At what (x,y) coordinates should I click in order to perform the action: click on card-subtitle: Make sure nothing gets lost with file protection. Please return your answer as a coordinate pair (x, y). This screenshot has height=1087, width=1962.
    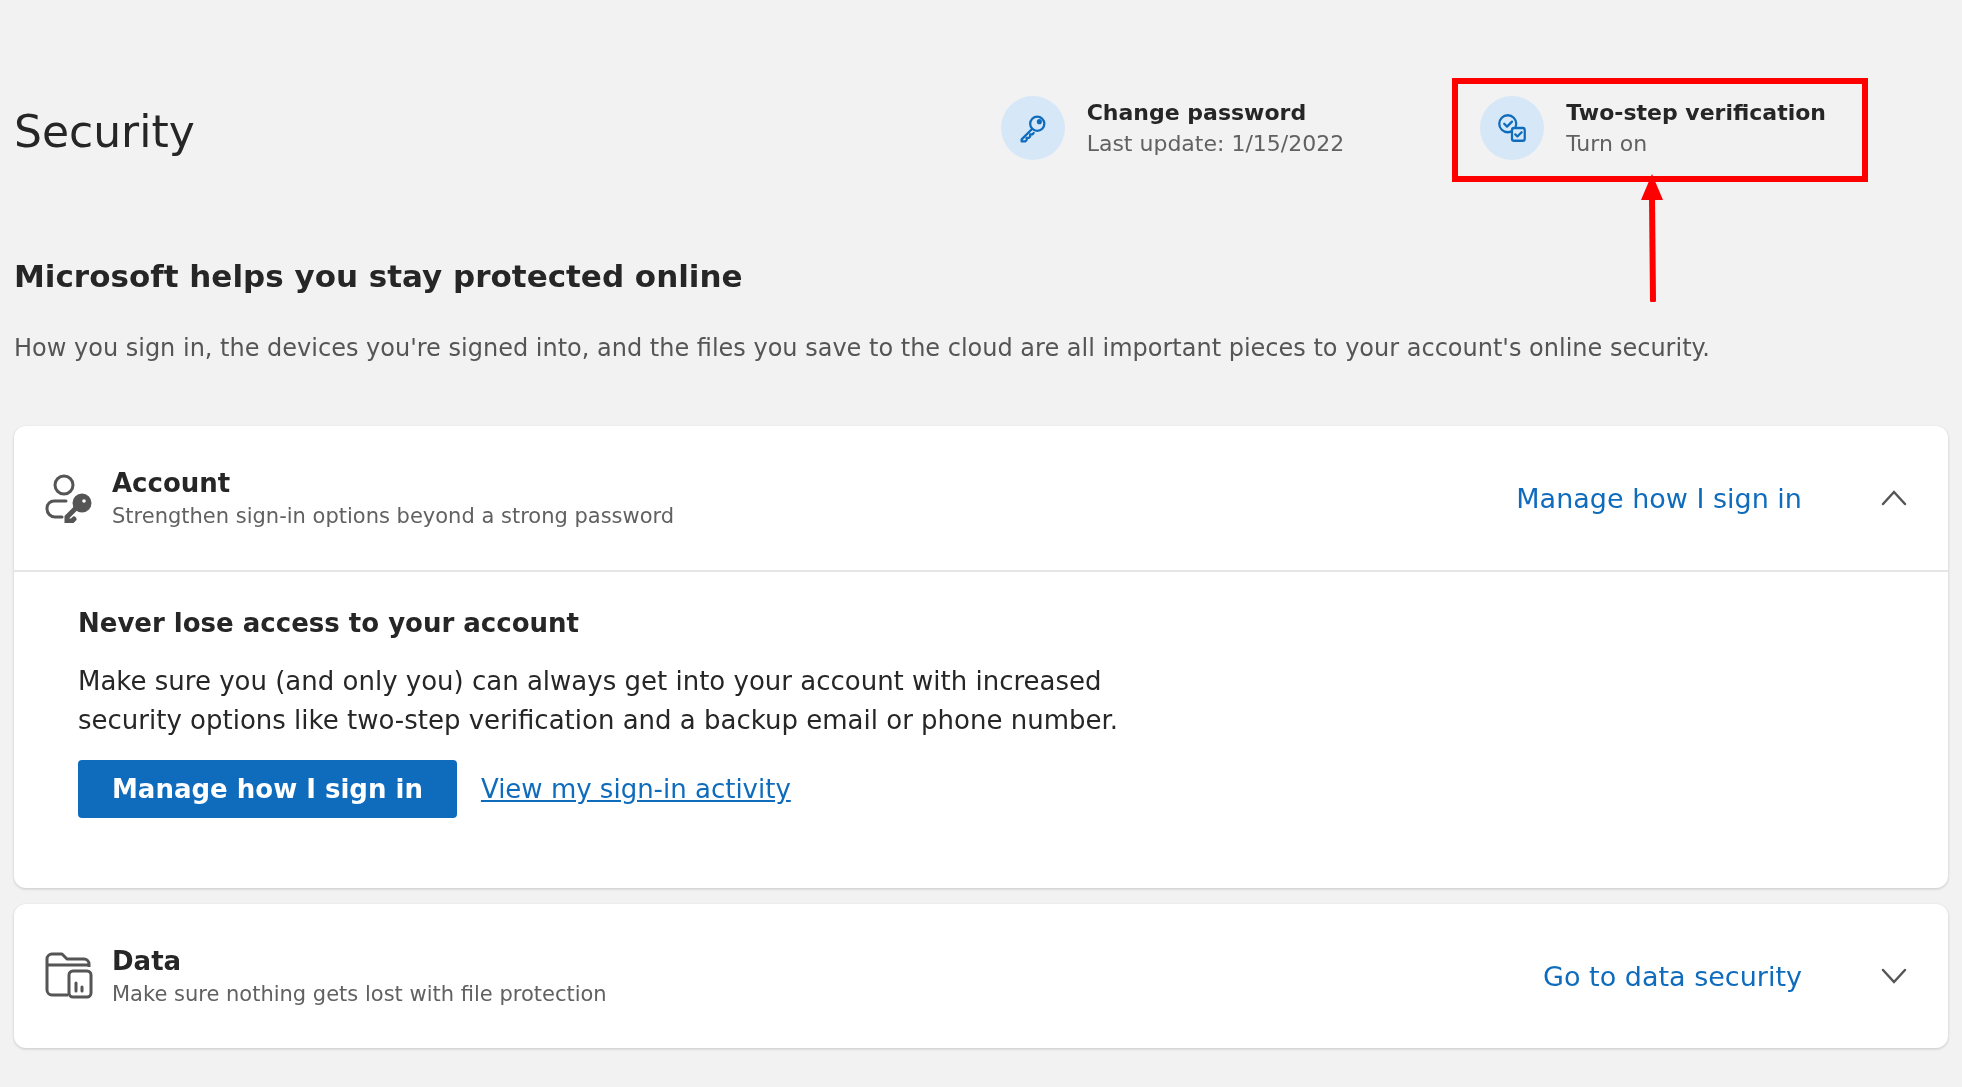
    Looking at the image, I should click on (360, 994).